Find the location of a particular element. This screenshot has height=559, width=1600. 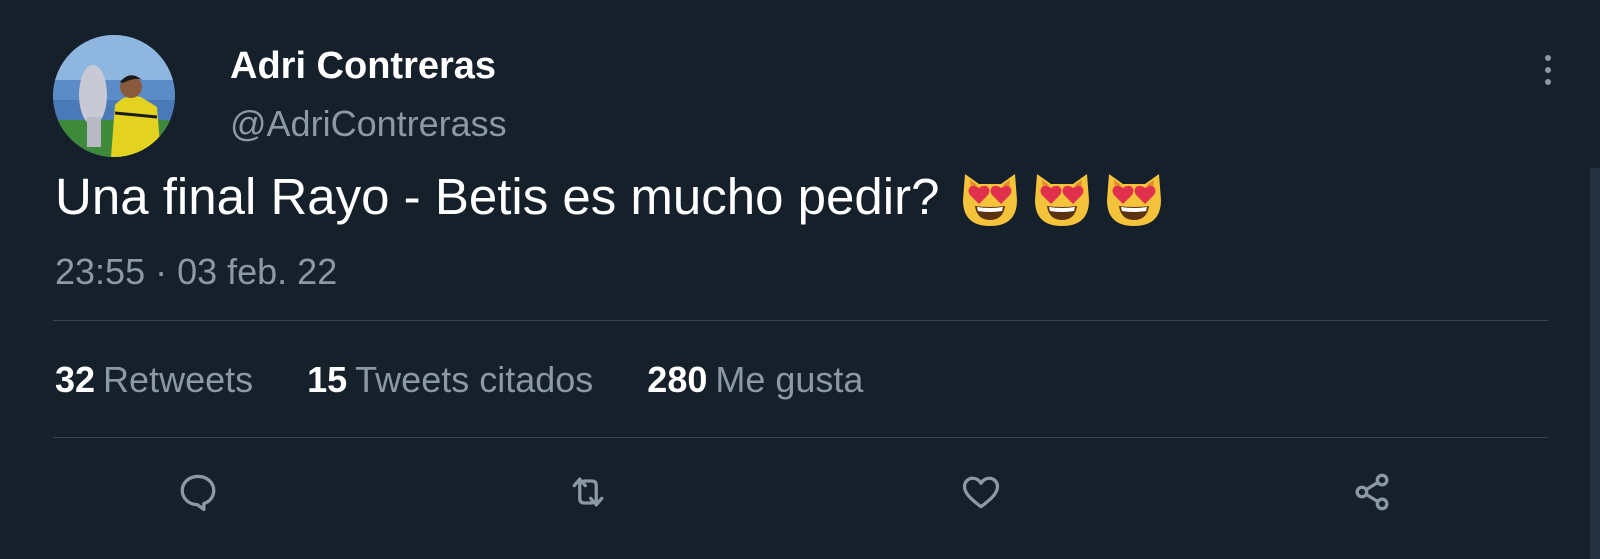

like-icon is located at coordinates (981, 492).